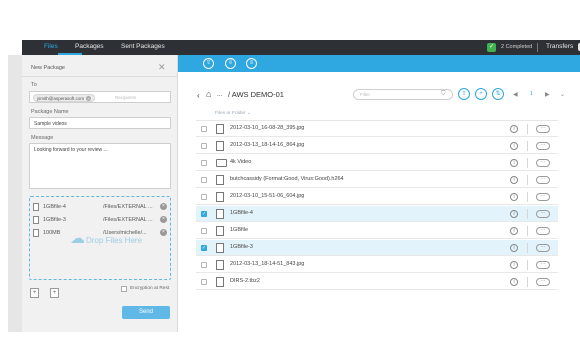 The width and height of the screenshot is (580, 345). Describe the element at coordinates (559, 46) in the screenshot. I see `transfers-menu: Transfers` at that location.